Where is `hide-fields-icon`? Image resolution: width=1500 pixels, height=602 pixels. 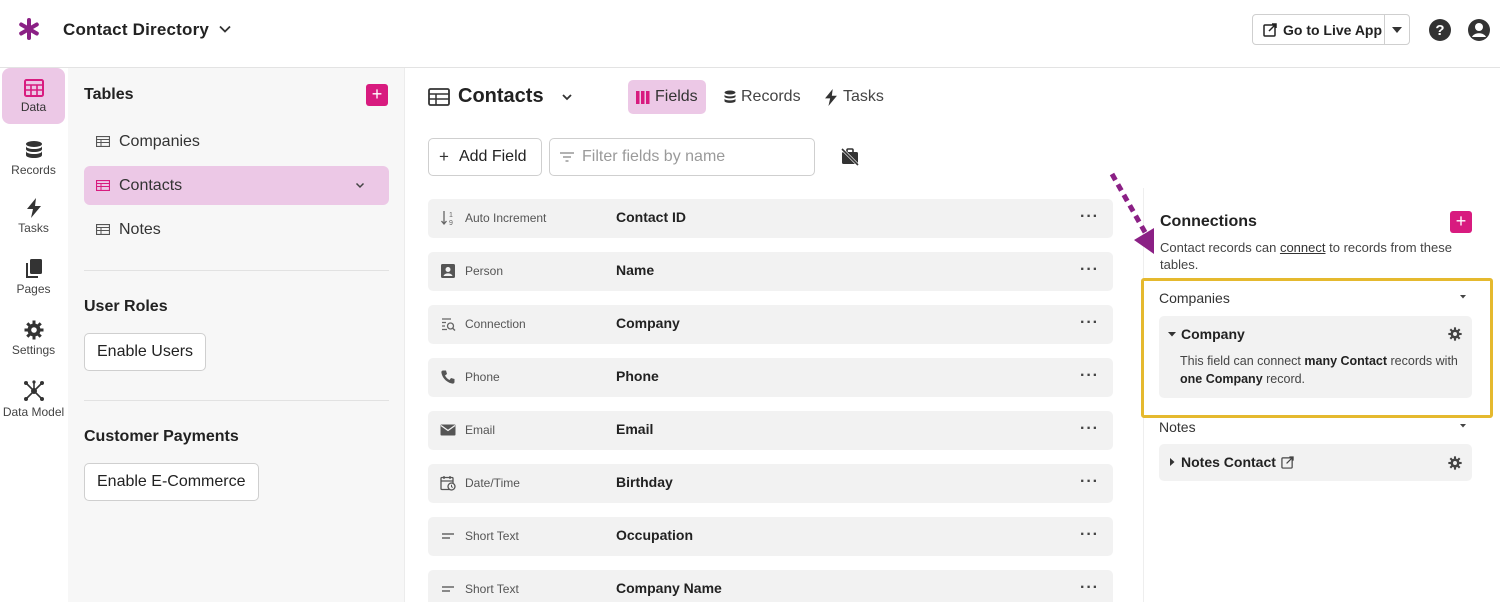 hide-fields-icon is located at coordinates (850, 157).